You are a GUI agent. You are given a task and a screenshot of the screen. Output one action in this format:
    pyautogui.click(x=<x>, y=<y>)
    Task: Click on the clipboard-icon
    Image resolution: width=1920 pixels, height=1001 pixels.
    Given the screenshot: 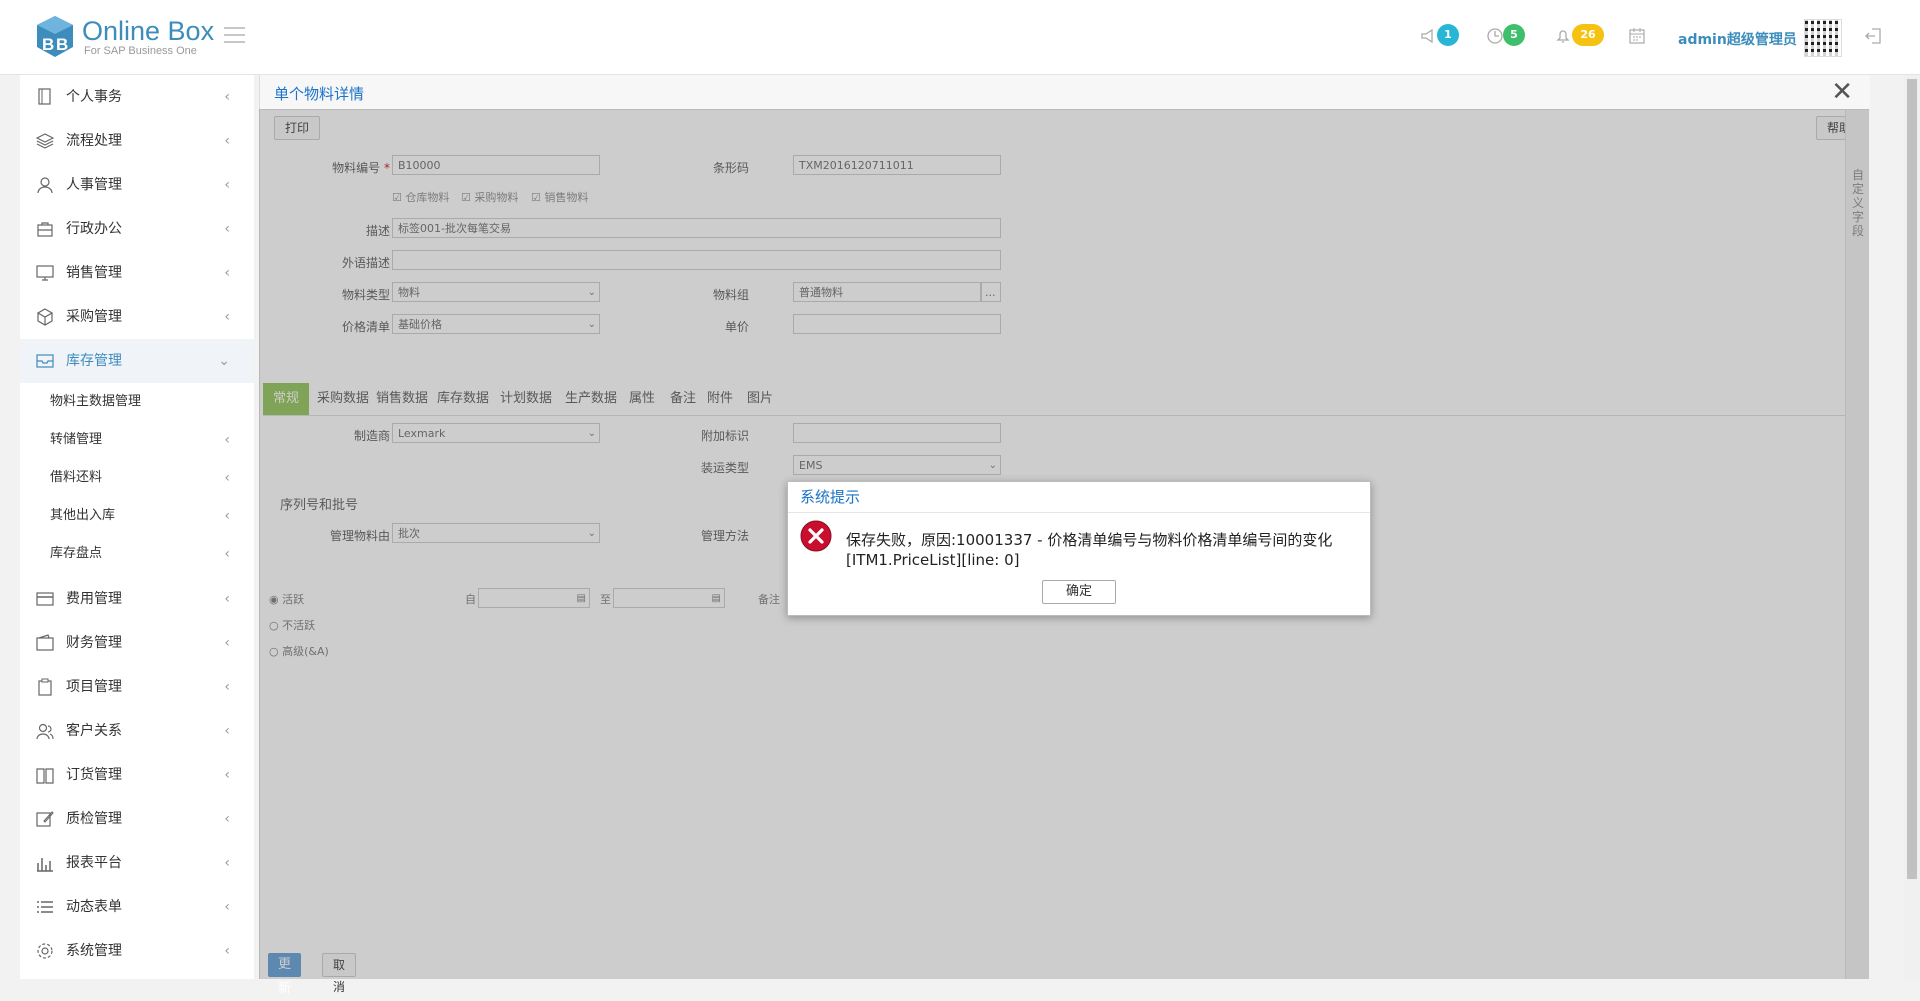 What is the action you would take?
    pyautogui.click(x=45, y=687)
    